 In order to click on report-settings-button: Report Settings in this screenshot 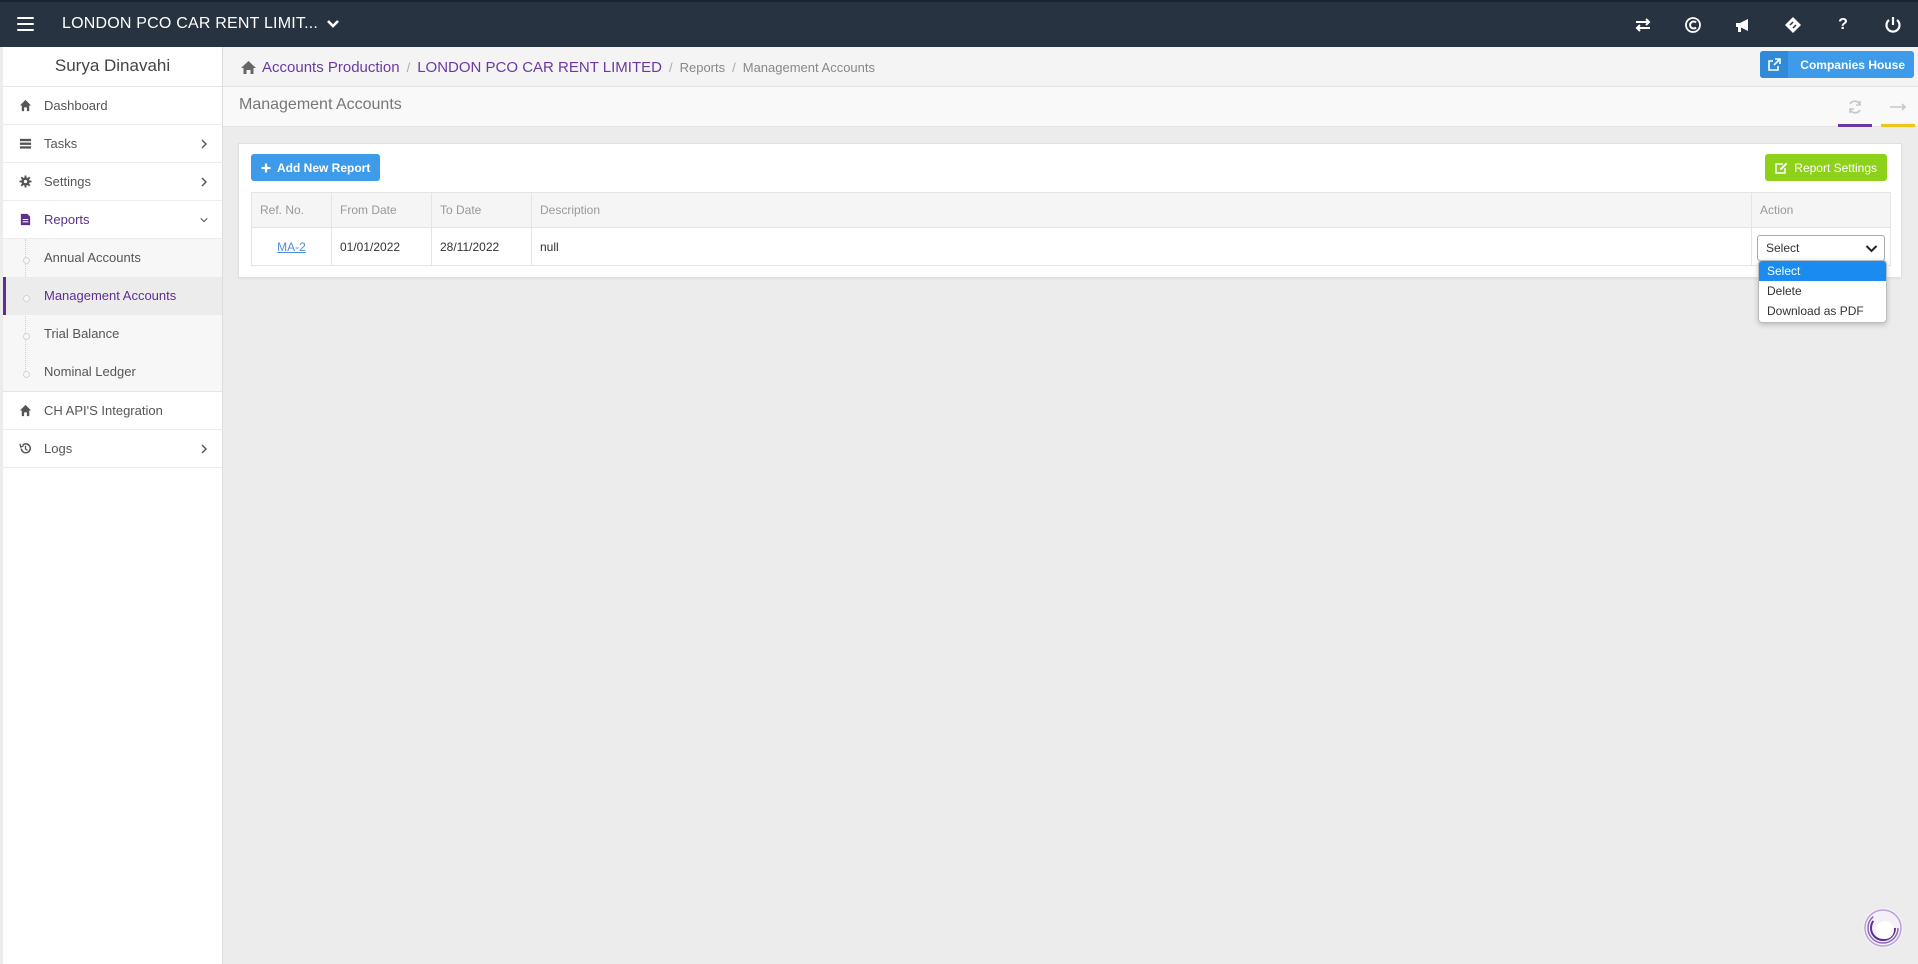, I will do `click(1826, 167)`.